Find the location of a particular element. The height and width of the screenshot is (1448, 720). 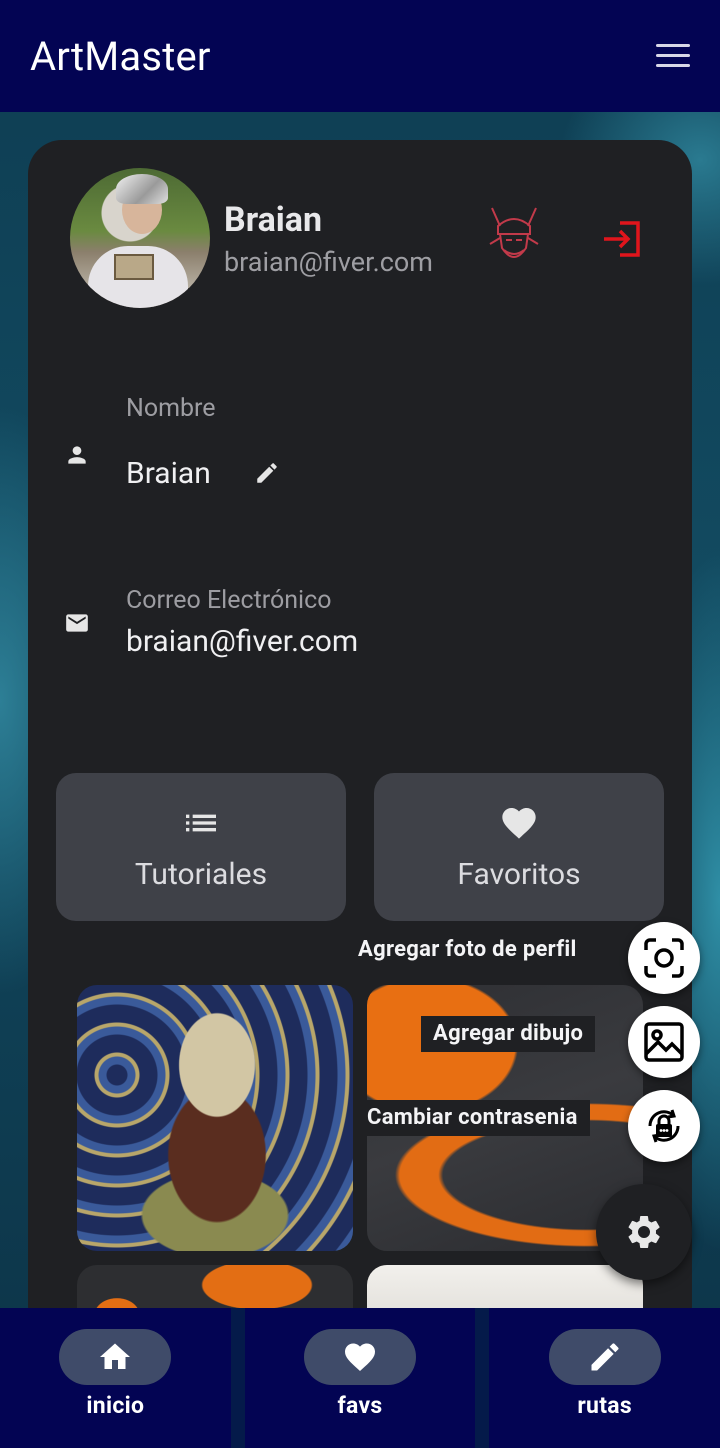

email-value: braian@fiver.com is located at coordinates (242, 641).